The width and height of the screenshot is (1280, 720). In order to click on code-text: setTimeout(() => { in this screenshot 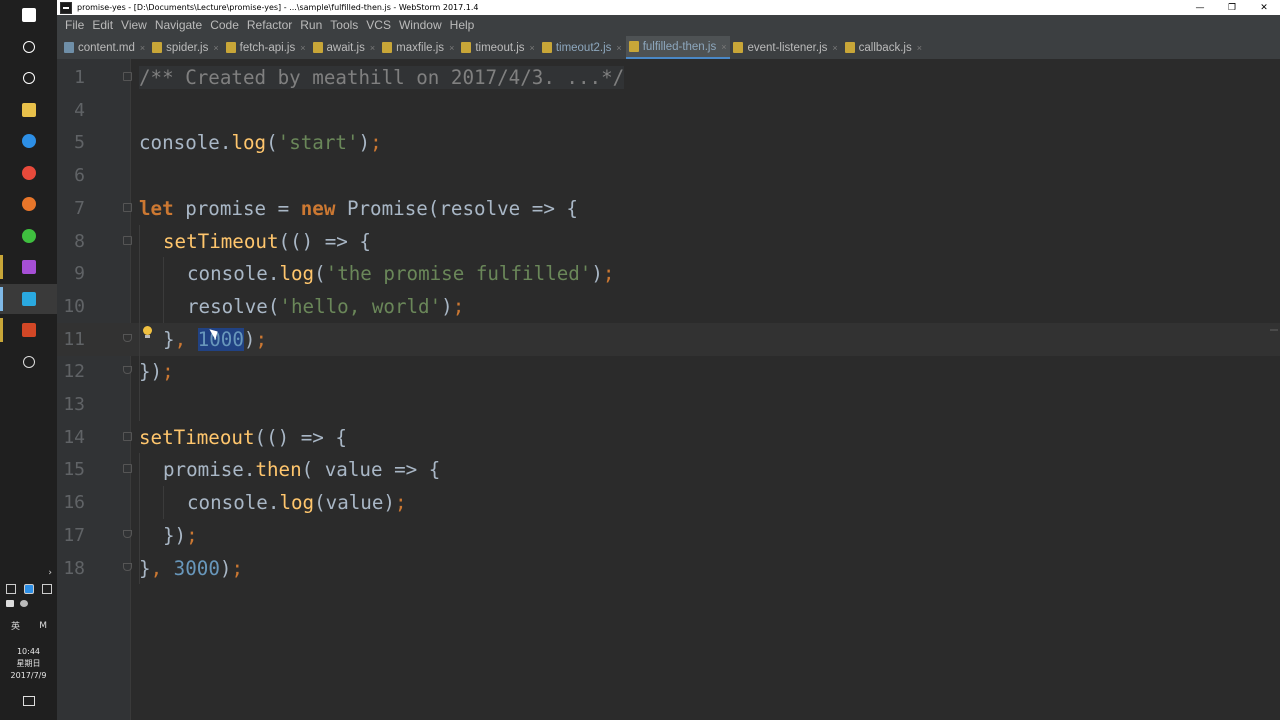, I will do `click(243, 437)`.